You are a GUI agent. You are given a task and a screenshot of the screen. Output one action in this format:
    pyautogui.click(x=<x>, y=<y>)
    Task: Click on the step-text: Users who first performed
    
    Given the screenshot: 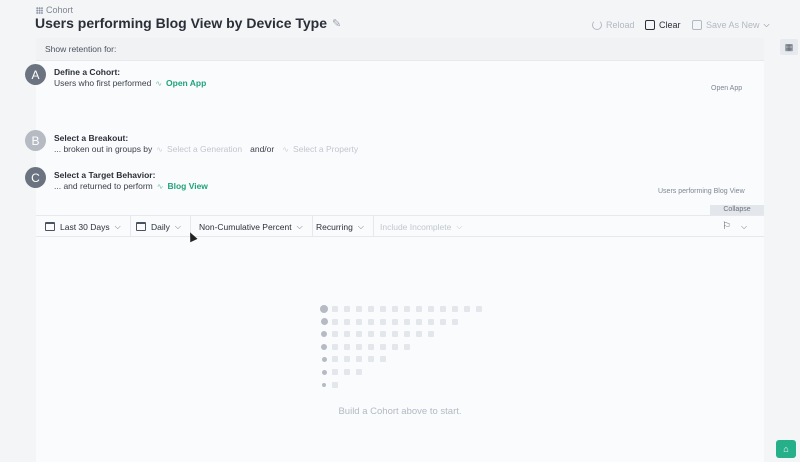 What is the action you would take?
    pyautogui.click(x=103, y=83)
    